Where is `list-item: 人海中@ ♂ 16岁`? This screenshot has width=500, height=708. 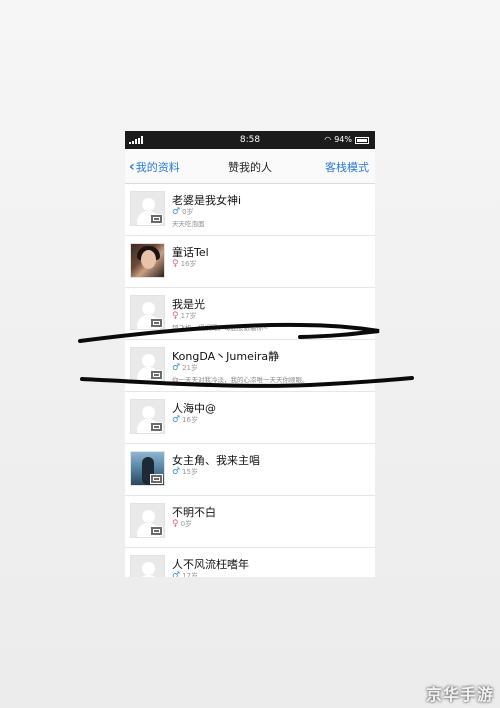
list-item: 人海中@ ♂ 16岁 is located at coordinates (250, 418).